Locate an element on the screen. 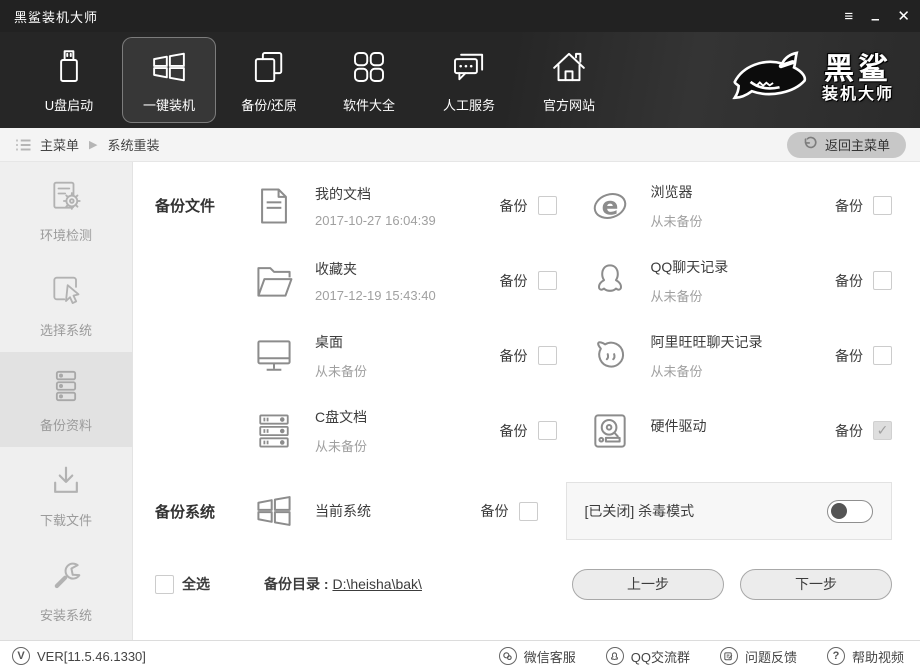 This screenshot has height=671, width=920. nav-software-center: 软件大全 is located at coordinates (369, 80).